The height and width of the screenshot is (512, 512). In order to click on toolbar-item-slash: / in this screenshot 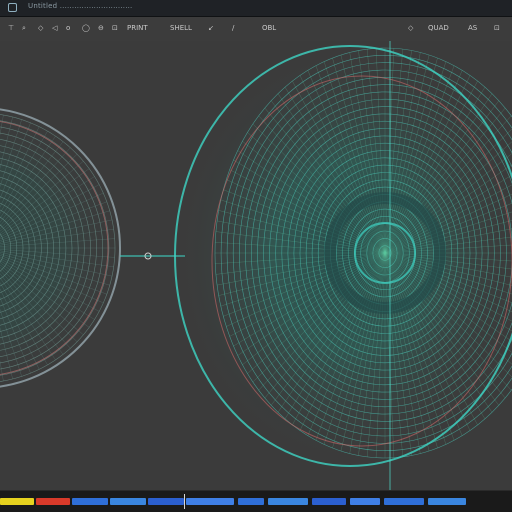, I will do `click(233, 28)`.